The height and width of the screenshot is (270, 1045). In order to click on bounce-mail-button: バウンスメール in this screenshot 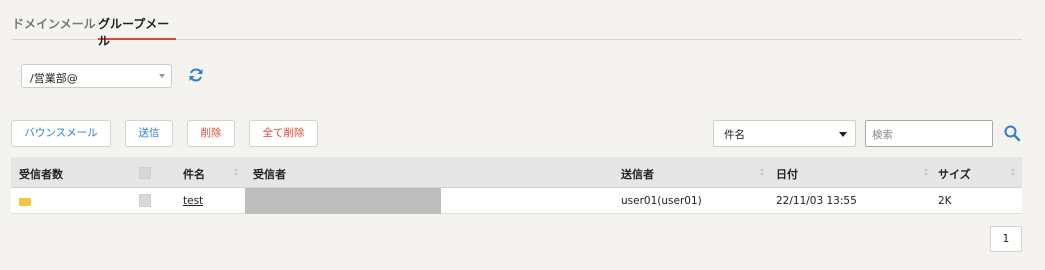, I will do `click(61, 133)`.